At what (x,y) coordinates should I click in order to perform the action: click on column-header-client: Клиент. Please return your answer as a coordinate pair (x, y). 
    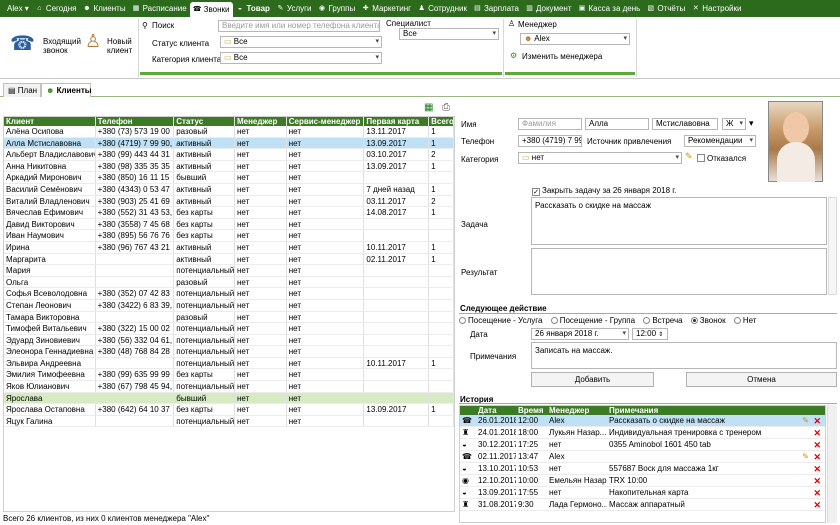
    Looking at the image, I should click on (50, 121).